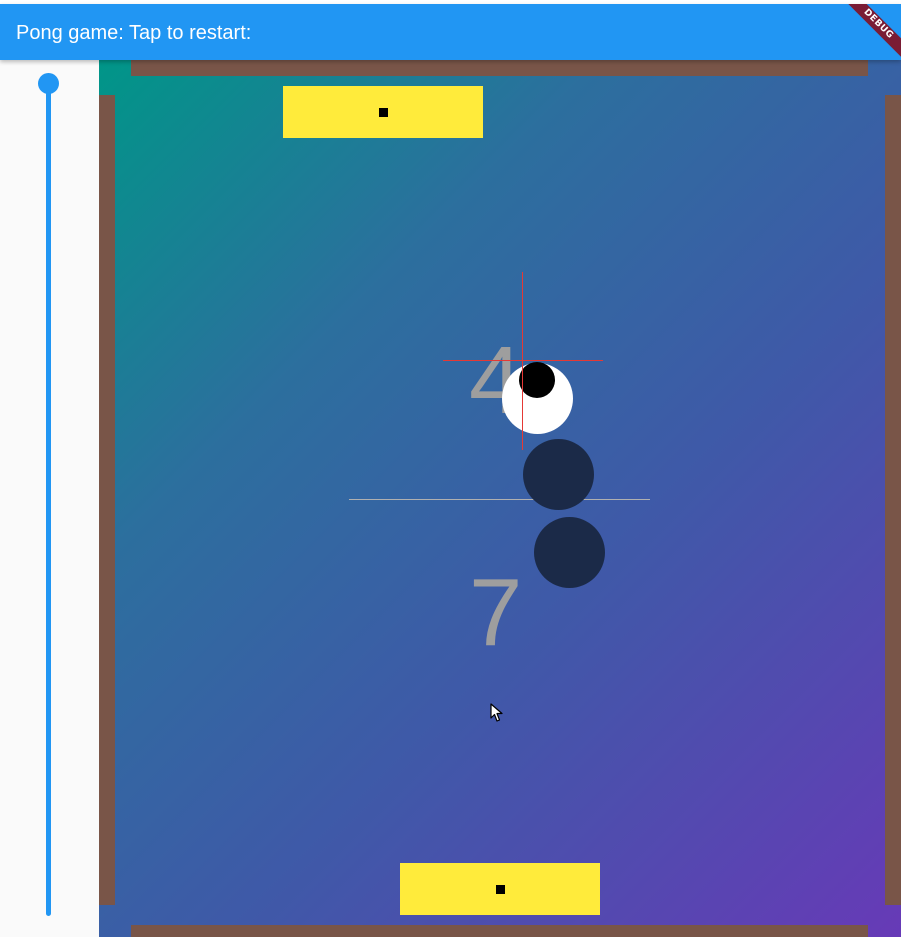 This screenshot has height=937, width=901. Describe the element at coordinates (48, 83) in the screenshot. I see `speed-slider-thumb` at that location.